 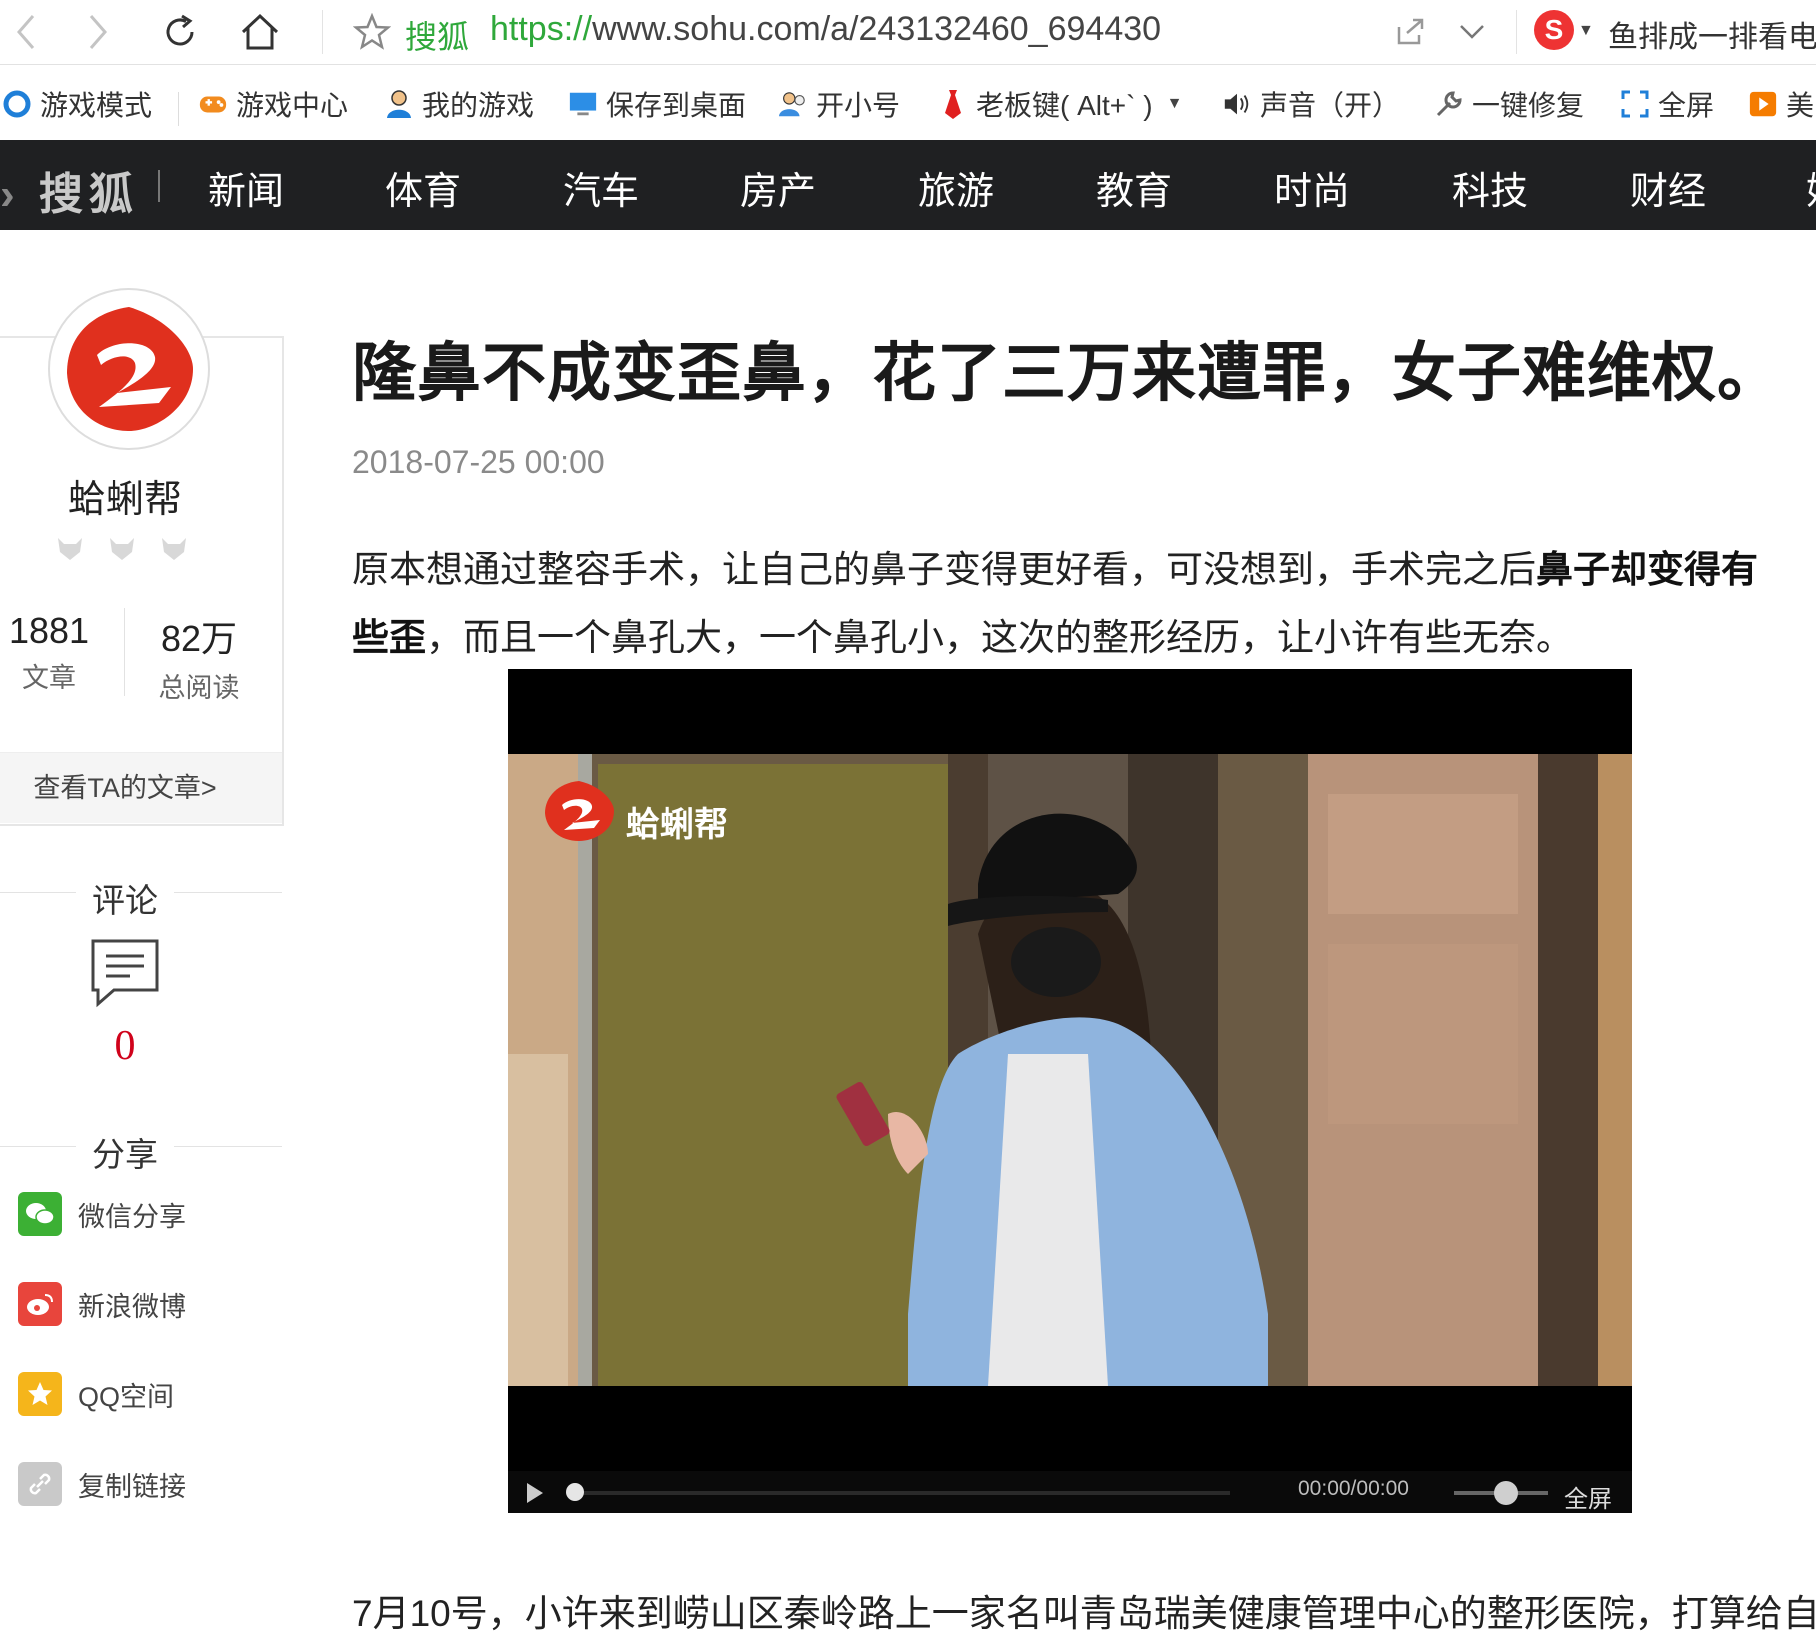 I want to click on bookmark-repair: 一键修复, so click(x=1509, y=104).